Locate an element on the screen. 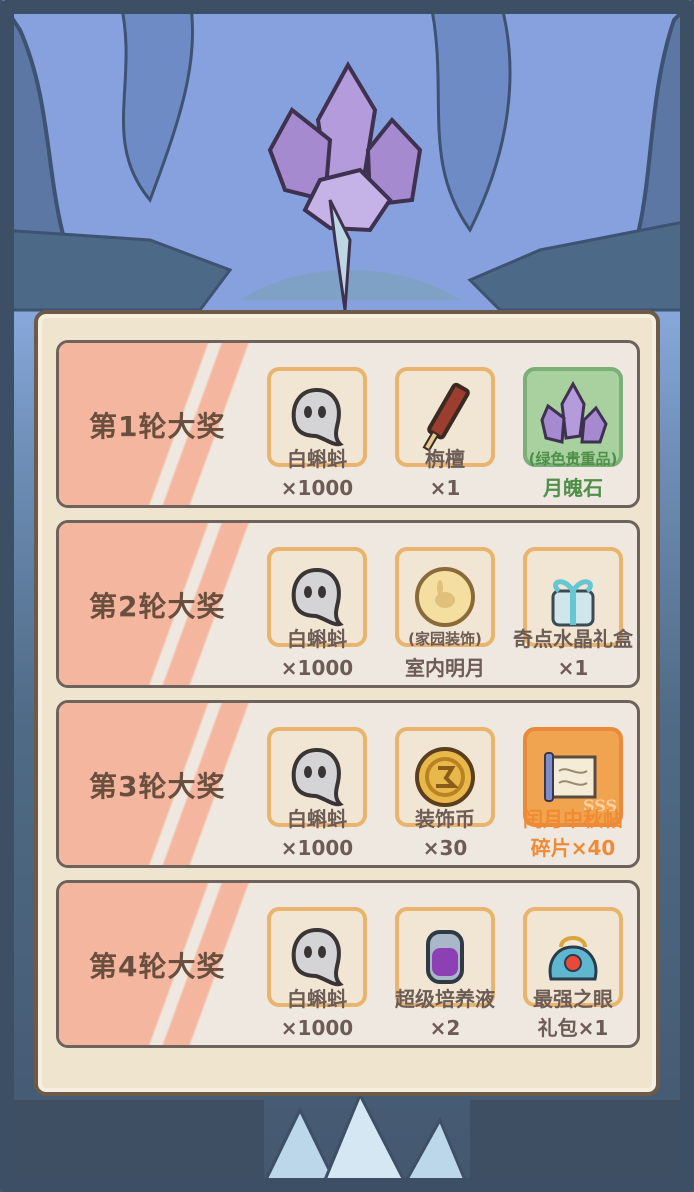 The image size is (694, 1192). round-2-row: 第2轮大奖 白蝌蚪 ×1000 (家园装饰) 室内明月 奇点水晶礼盒 ×1 is located at coordinates (348, 604).